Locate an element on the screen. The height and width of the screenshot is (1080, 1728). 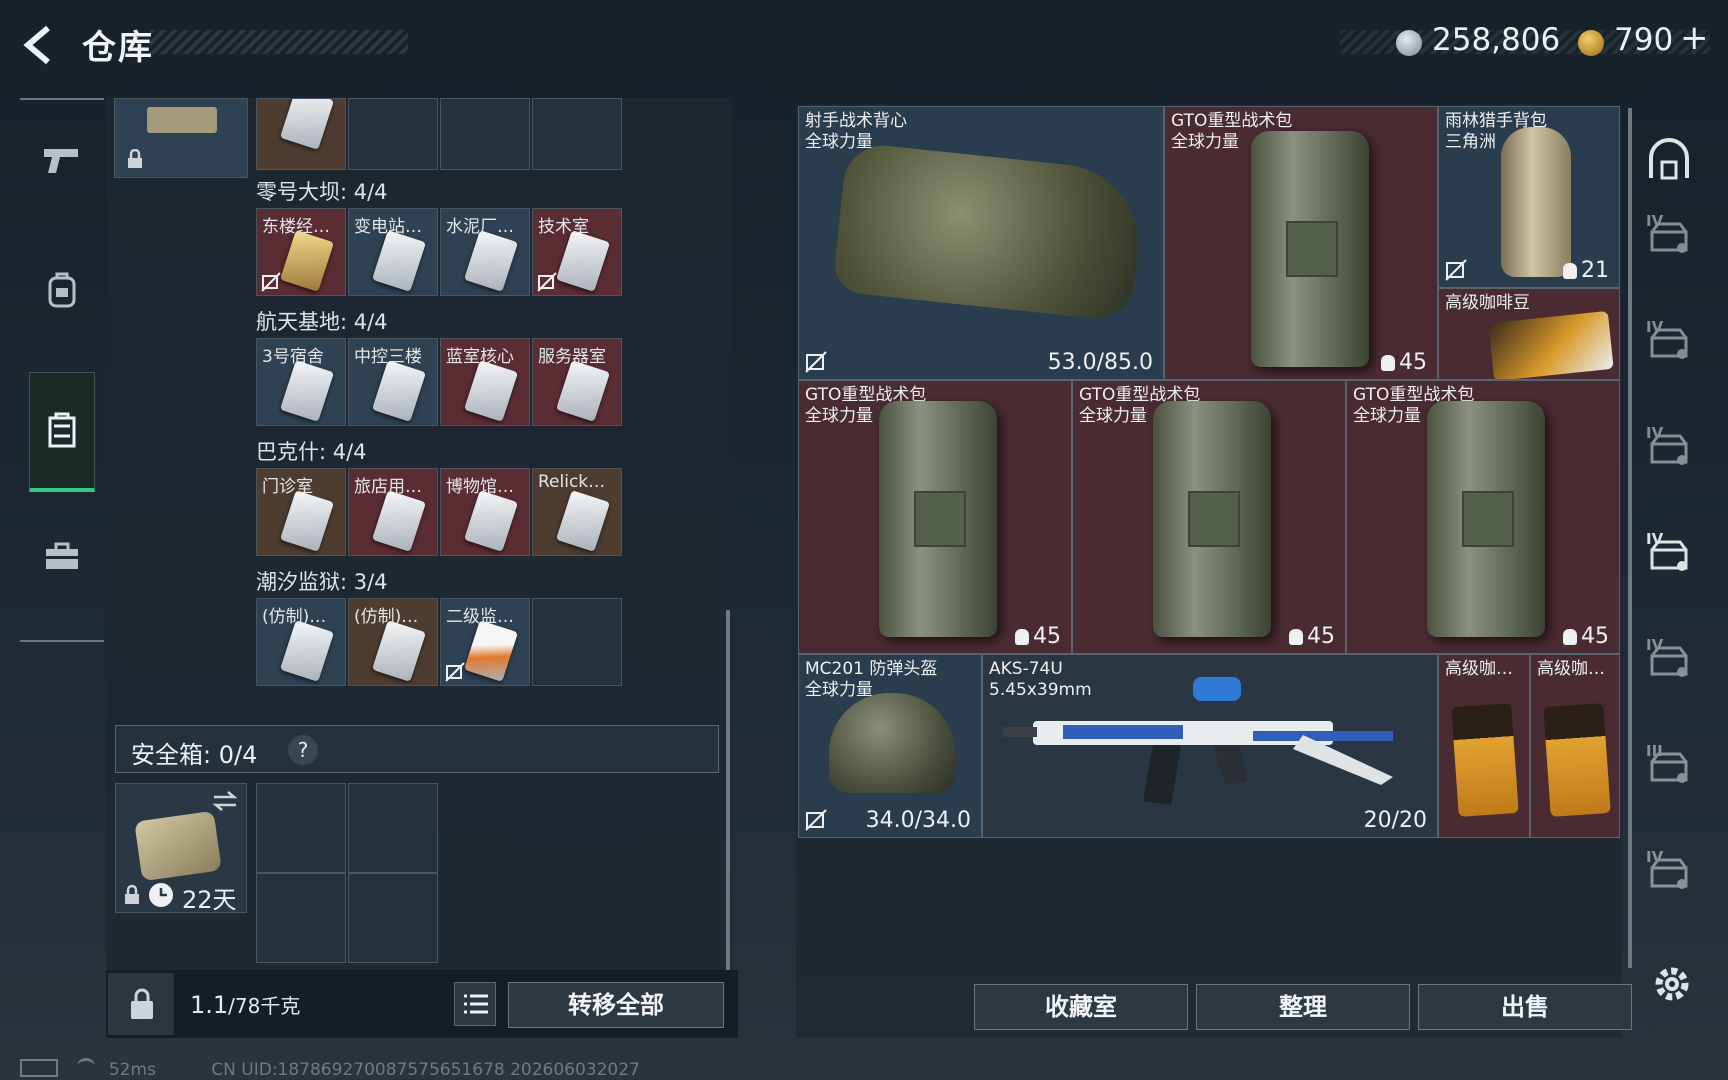
durability-value: 34.0/34.0 is located at coordinates (918, 820).